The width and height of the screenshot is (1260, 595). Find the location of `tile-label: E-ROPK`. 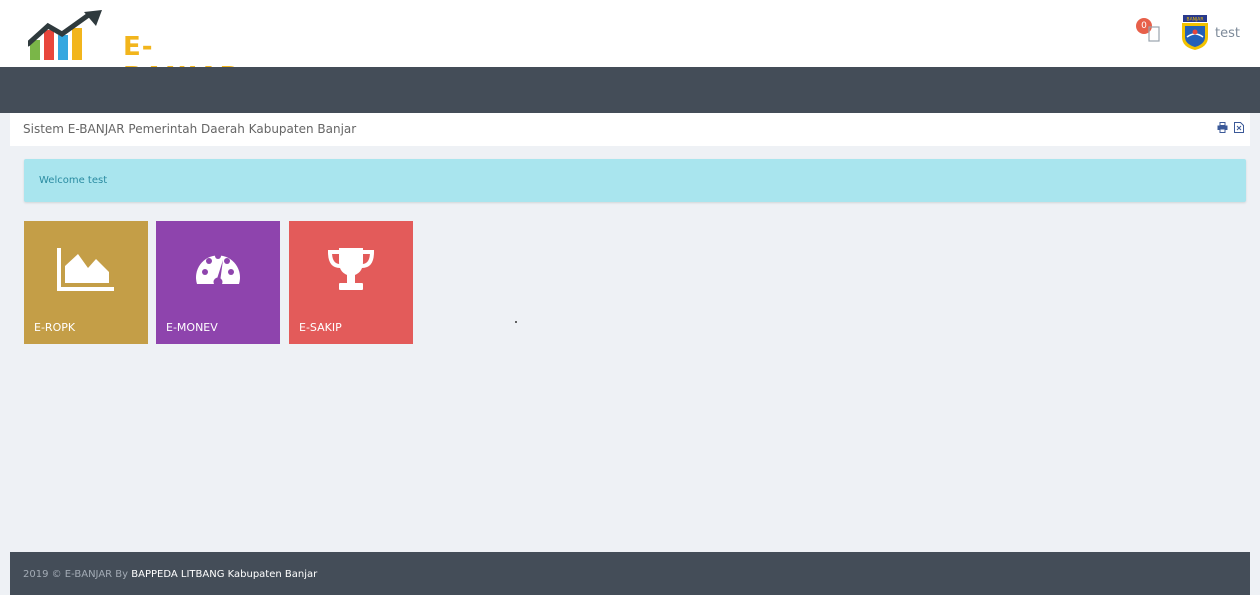

tile-label: E-ROPK is located at coordinates (55, 327).